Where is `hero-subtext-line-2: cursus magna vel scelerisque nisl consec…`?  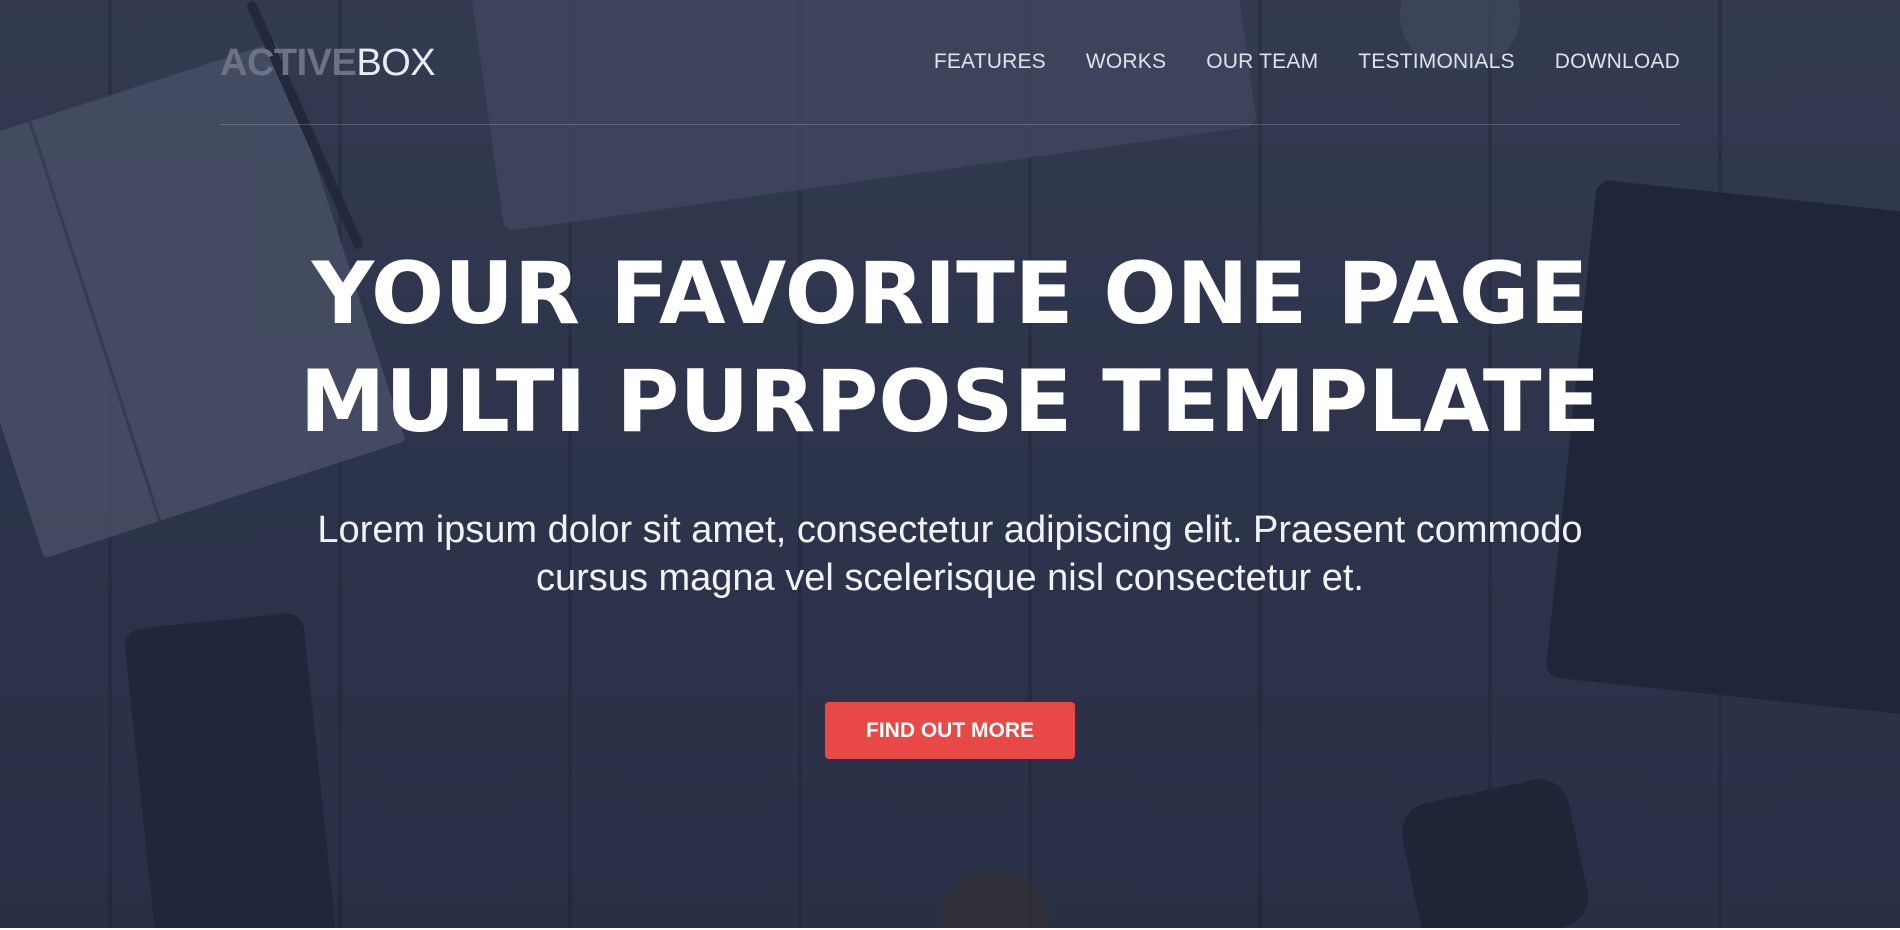 hero-subtext-line-2: cursus magna vel scelerisque nisl consec… is located at coordinates (950, 578).